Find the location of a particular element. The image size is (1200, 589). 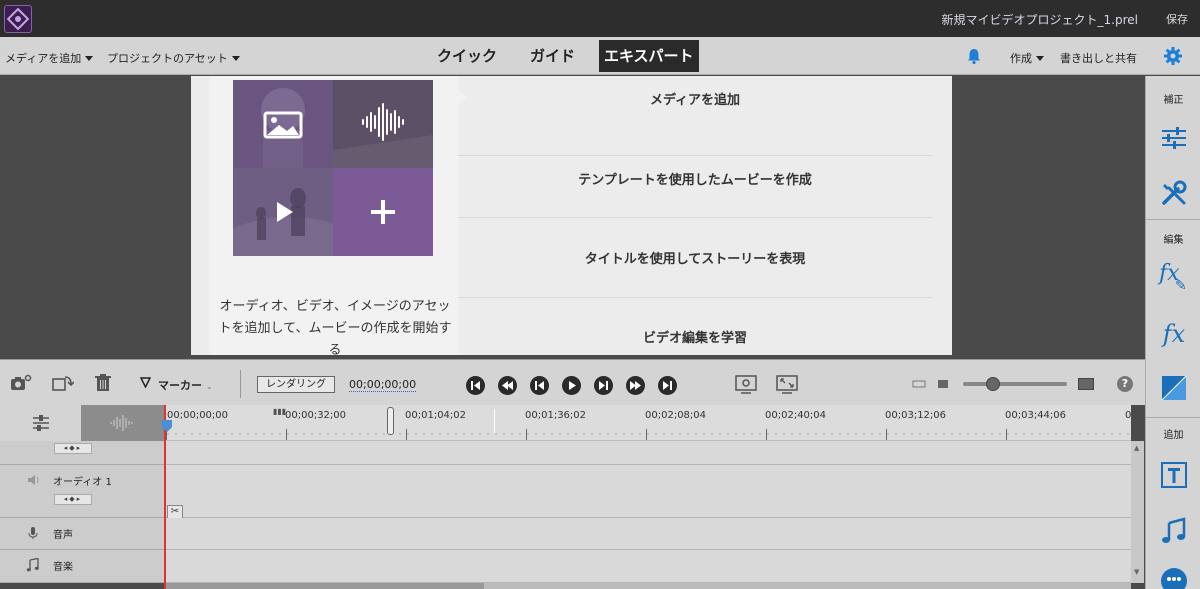

goto-end-button is located at coordinates (667, 385).